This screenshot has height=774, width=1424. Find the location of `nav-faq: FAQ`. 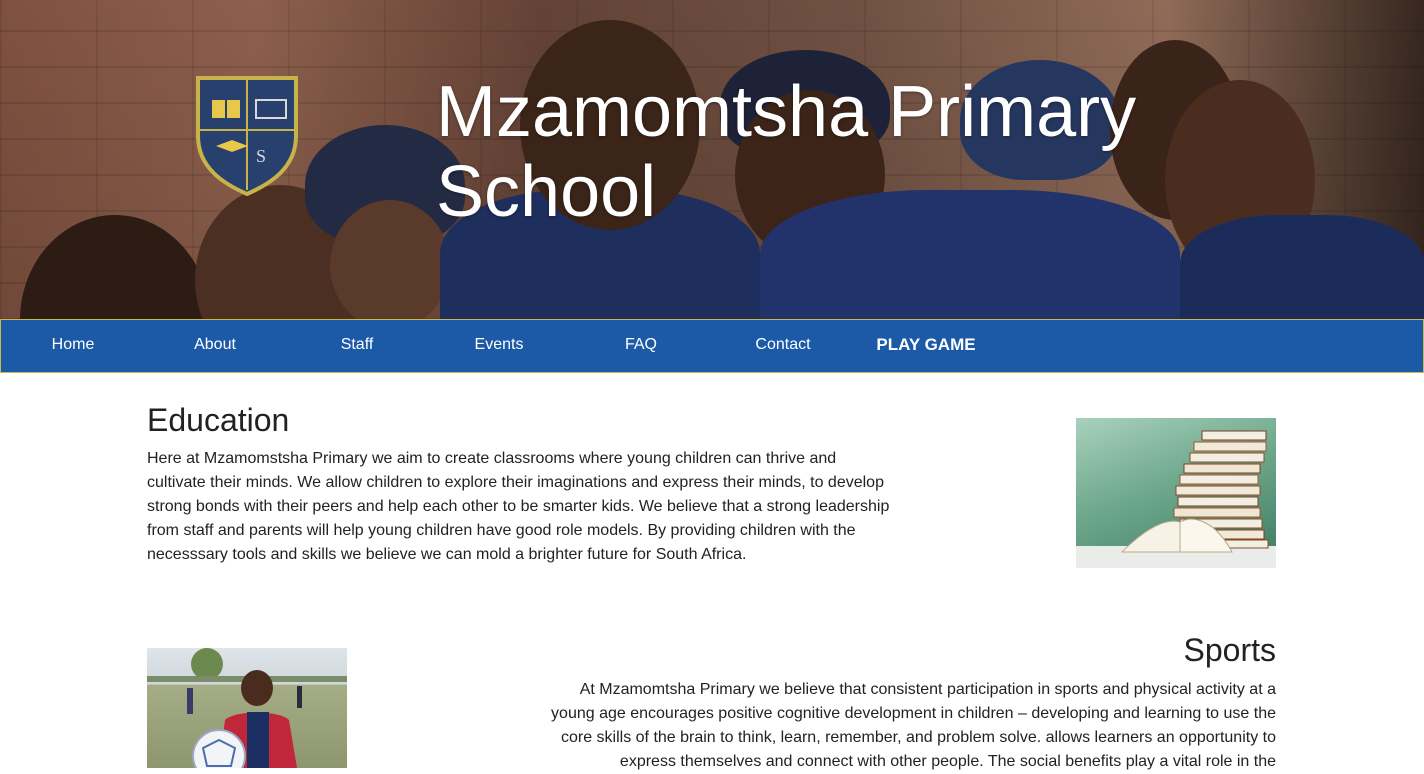

nav-faq: FAQ is located at coordinates (641, 346).